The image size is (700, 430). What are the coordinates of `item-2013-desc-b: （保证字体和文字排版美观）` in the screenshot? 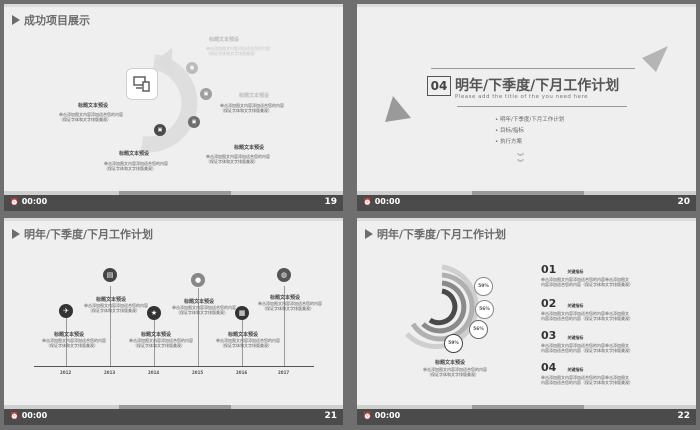 It's located at (114, 310).